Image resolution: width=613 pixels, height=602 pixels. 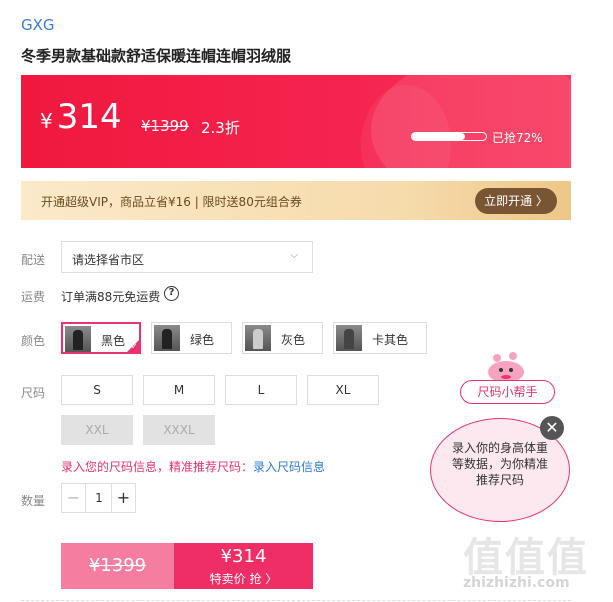 I want to click on color-option-label: 卡其色, so click(x=390, y=340).